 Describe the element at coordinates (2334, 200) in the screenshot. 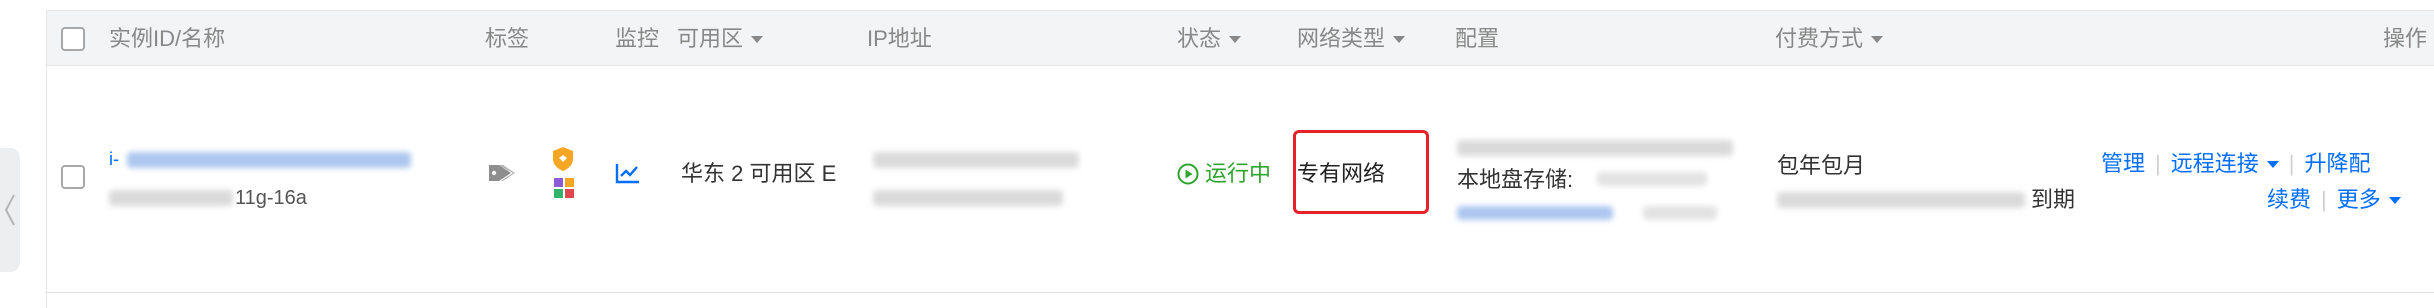

I see `actions-line-2: 续费 | 更多` at that location.